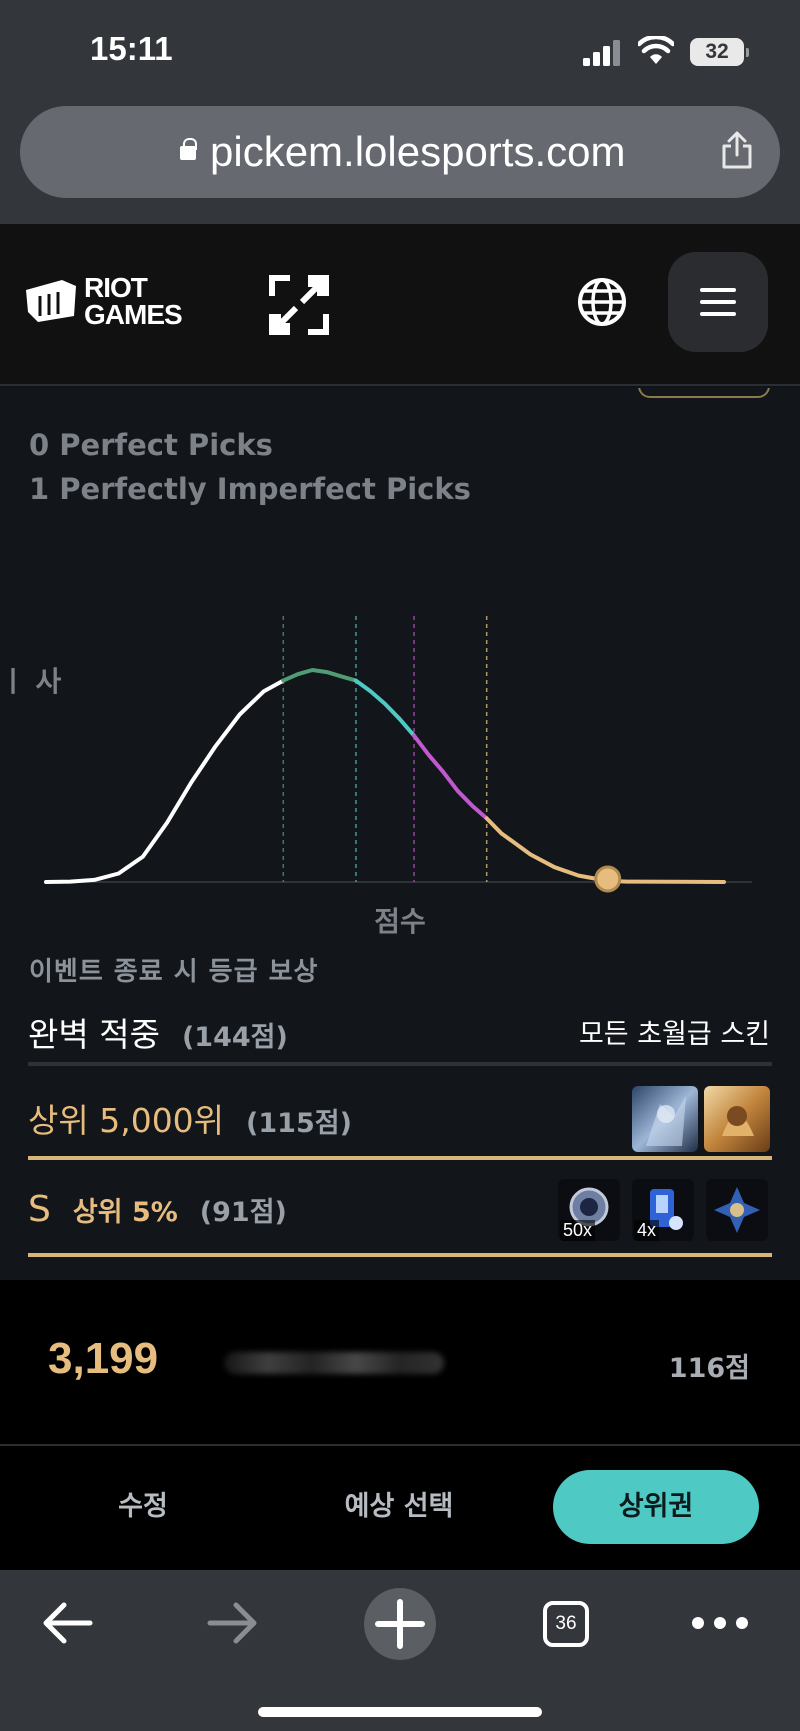 The width and height of the screenshot is (800, 1731). Describe the element at coordinates (151, 445) in the screenshot. I see `perfect-picks-count: 0 Perfect Picks` at that location.